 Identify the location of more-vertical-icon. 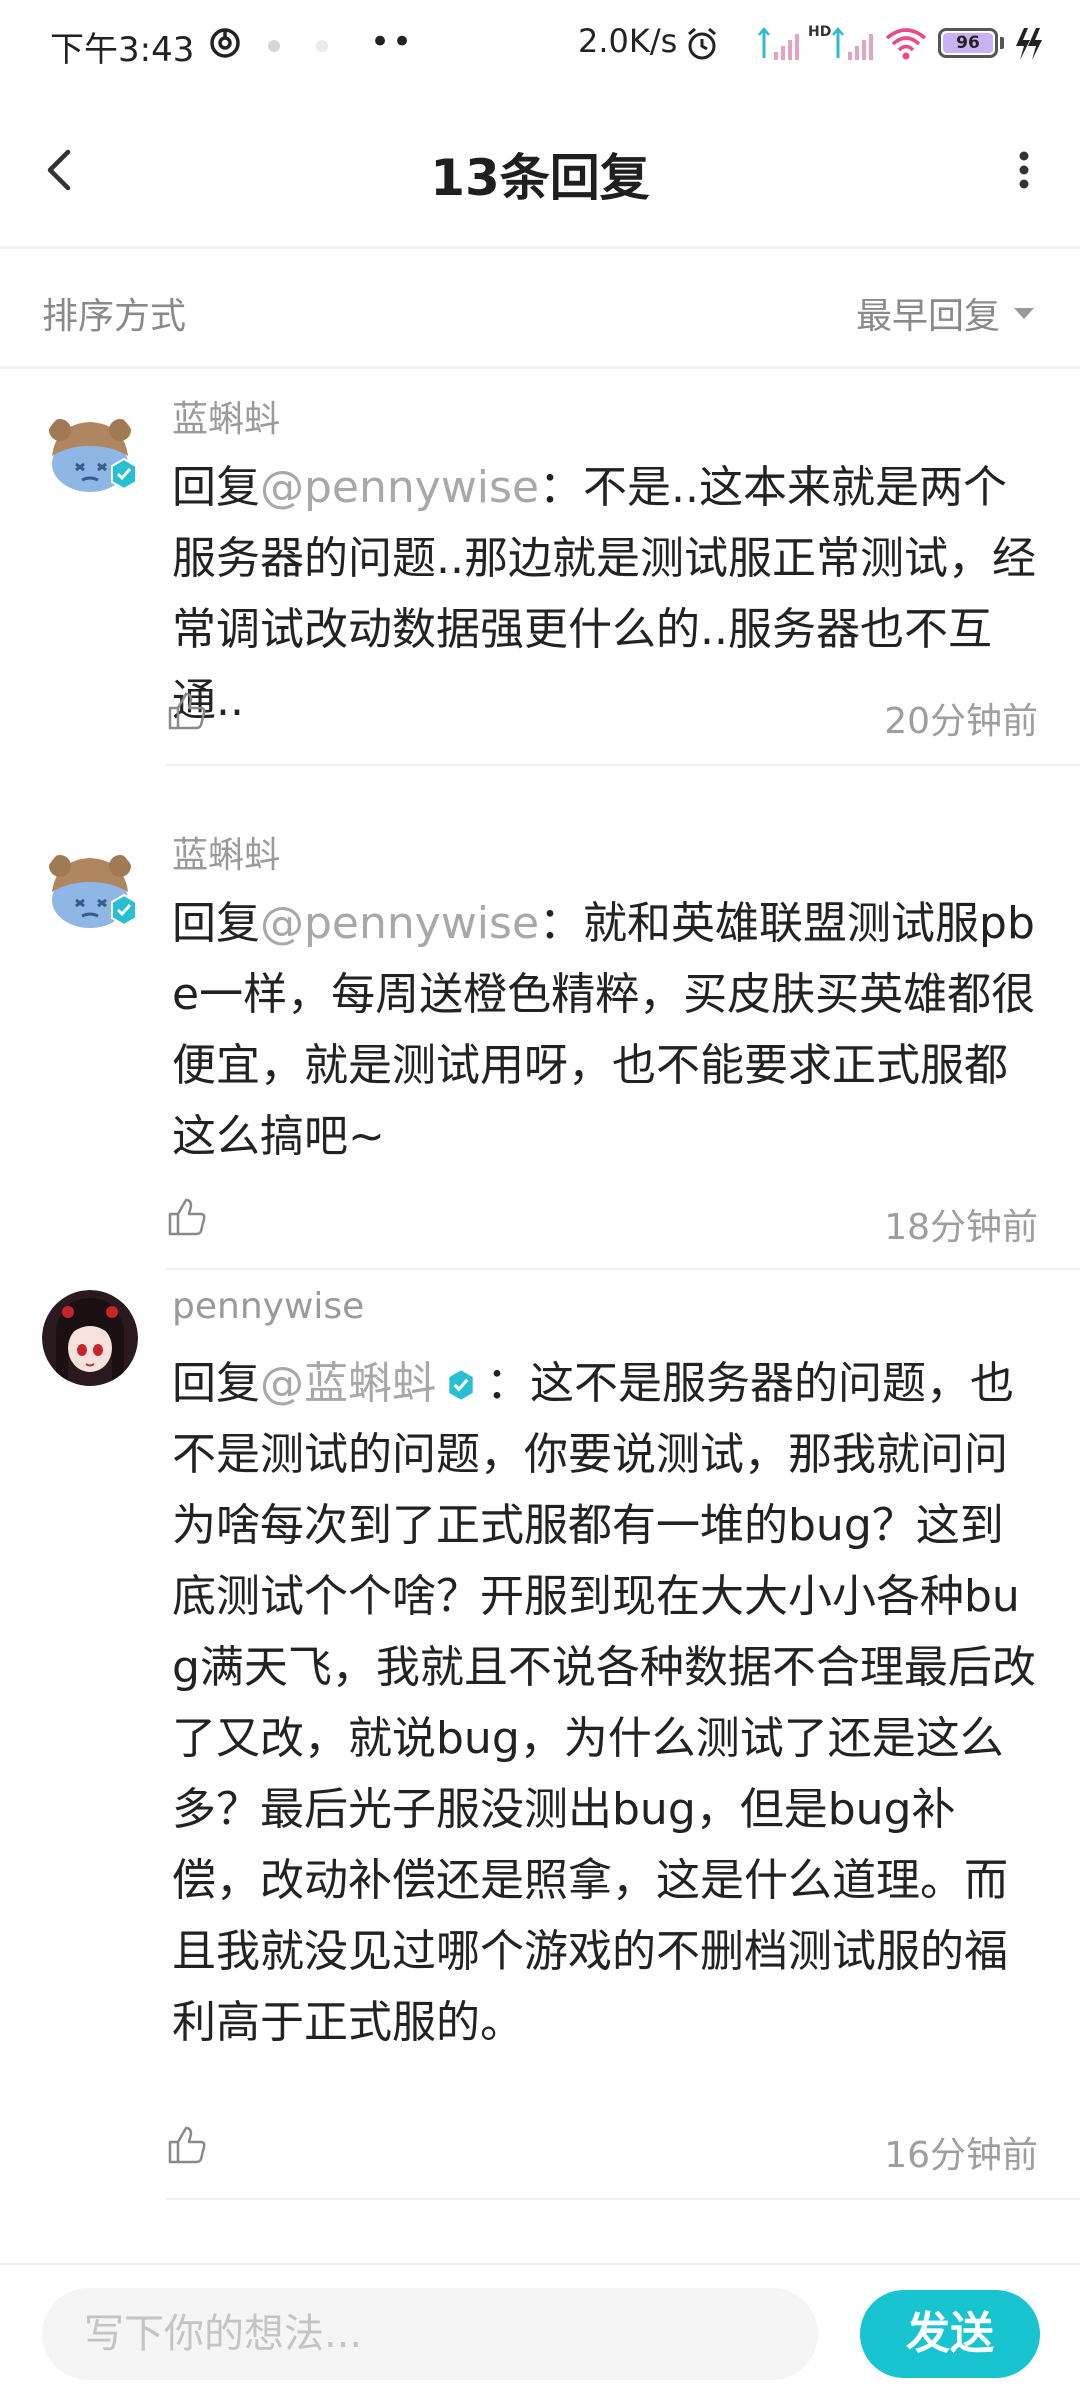
(1024, 170).